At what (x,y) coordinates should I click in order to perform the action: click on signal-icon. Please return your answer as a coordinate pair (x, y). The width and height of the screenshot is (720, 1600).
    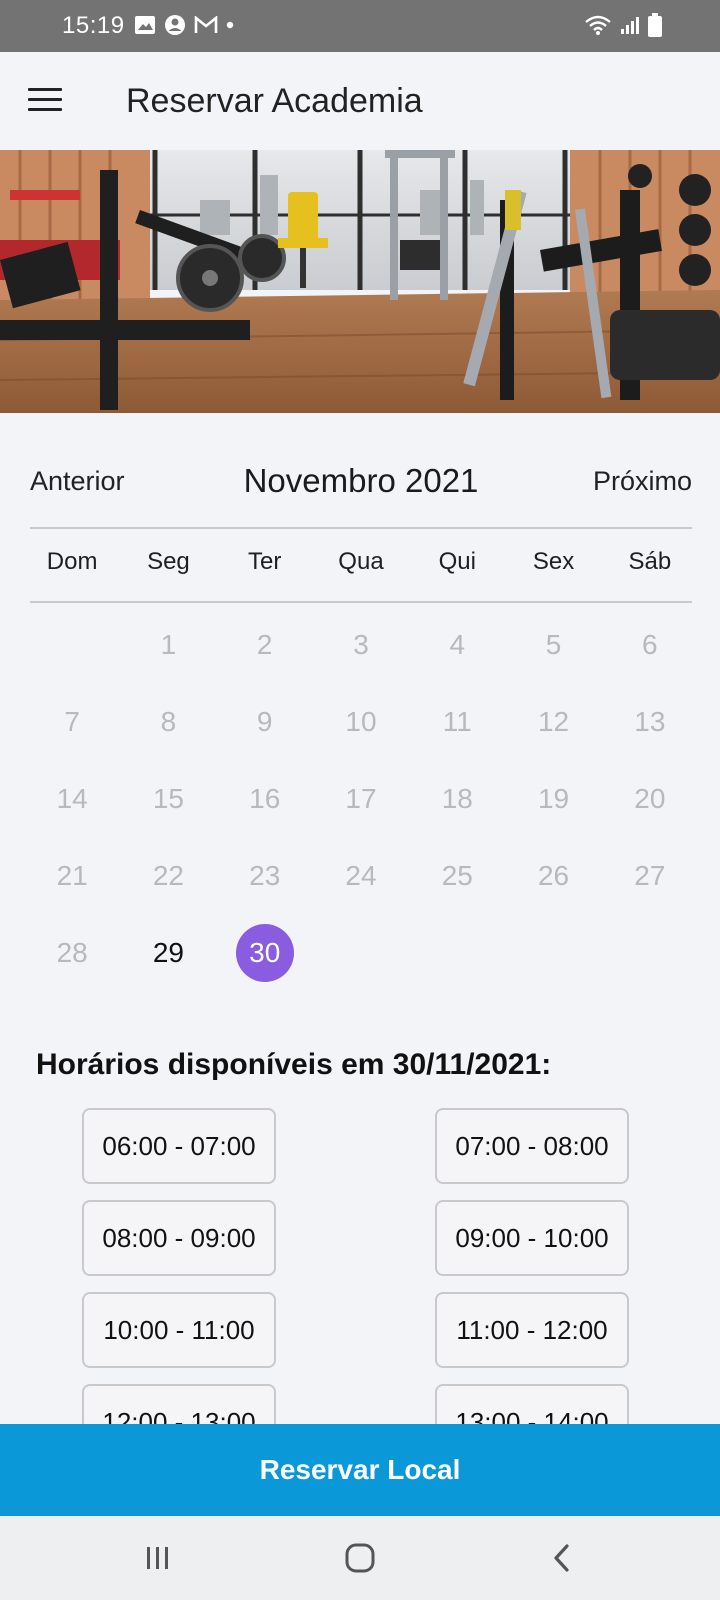
    Looking at the image, I should click on (630, 25).